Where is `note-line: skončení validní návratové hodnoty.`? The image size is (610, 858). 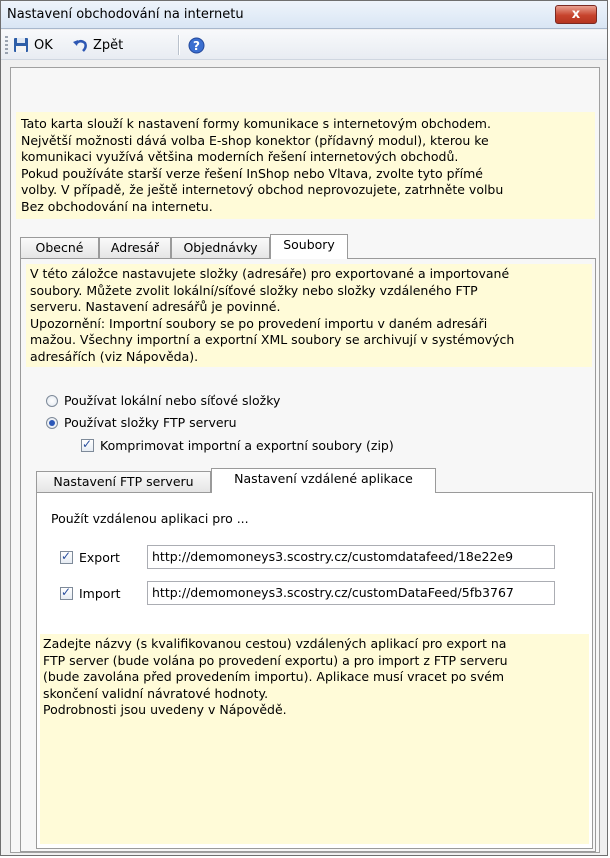
note-line: skončení validní návratové hodnoty. is located at coordinates (156, 693).